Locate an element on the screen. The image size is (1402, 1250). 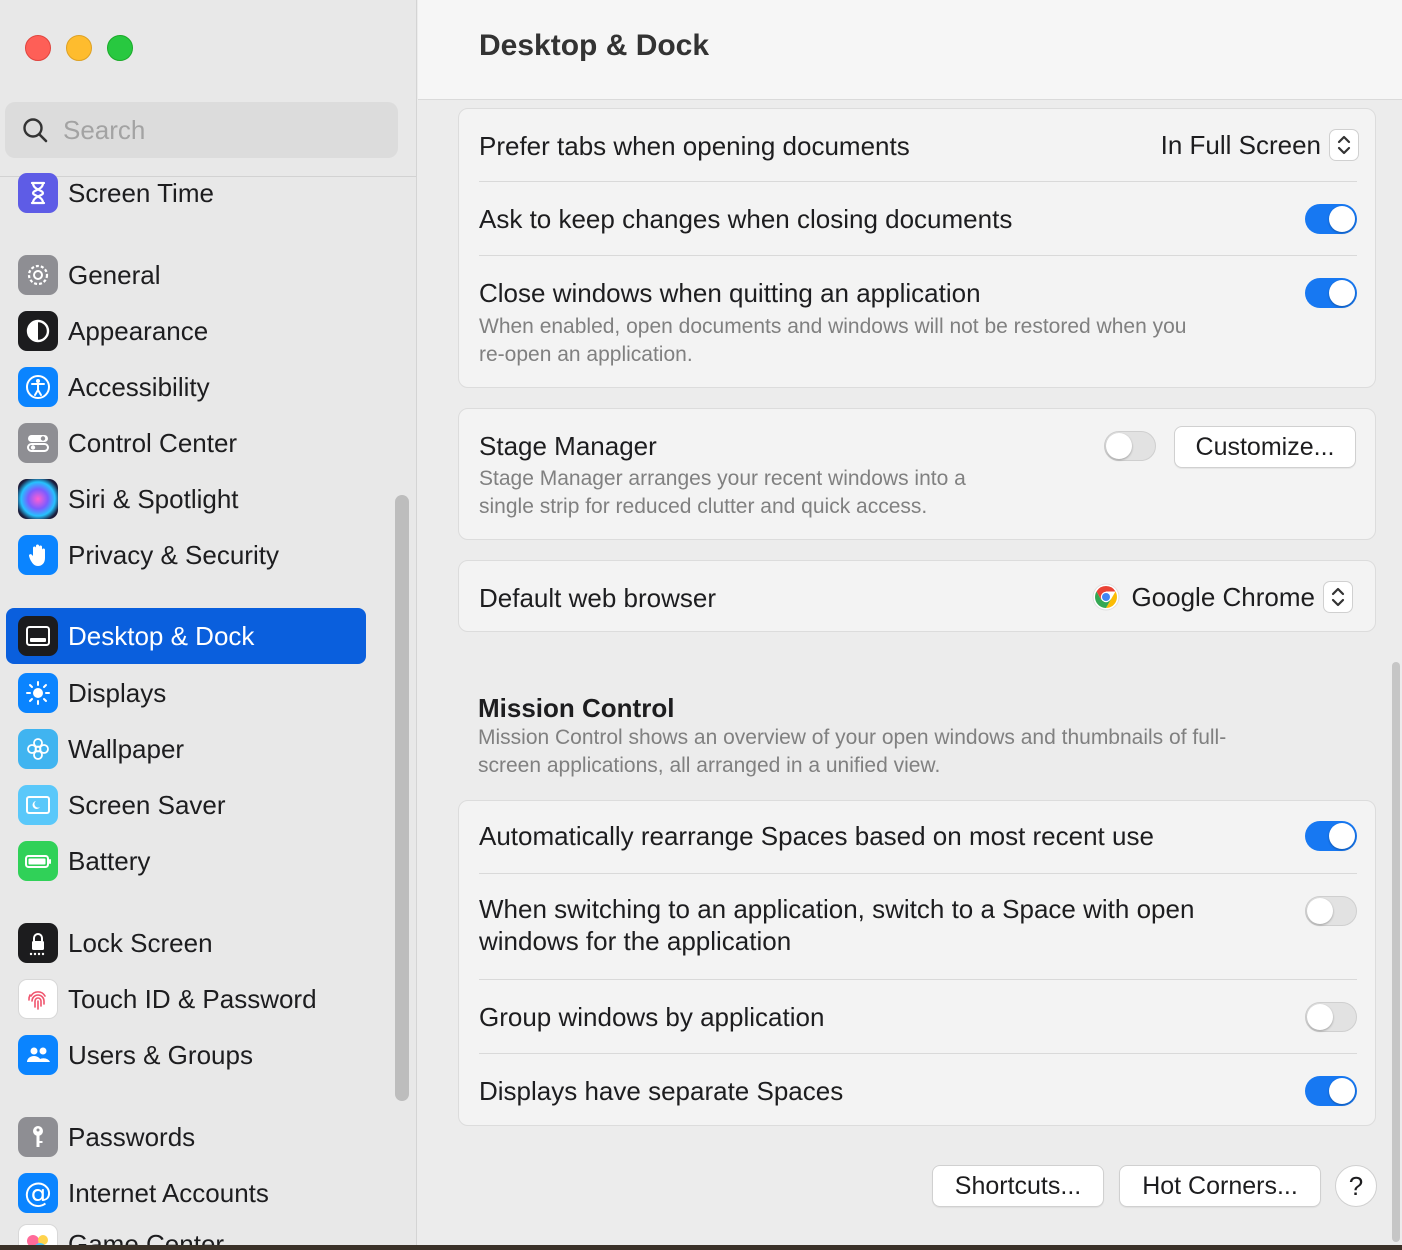
default-browser-popup: Google Chrome is located at coordinates (1222, 597).